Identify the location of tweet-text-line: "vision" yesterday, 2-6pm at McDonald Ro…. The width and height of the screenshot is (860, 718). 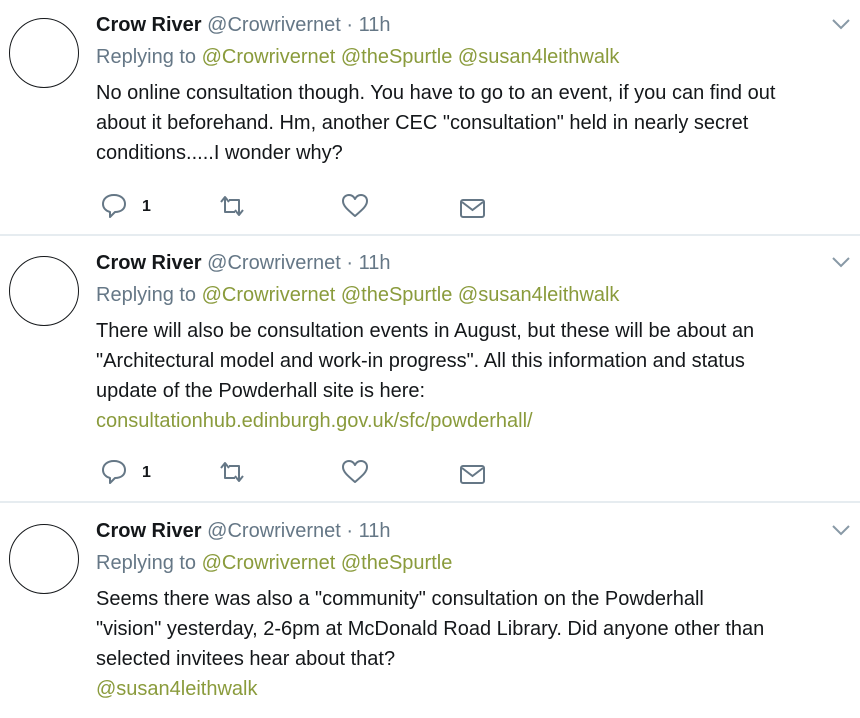
(430, 629).